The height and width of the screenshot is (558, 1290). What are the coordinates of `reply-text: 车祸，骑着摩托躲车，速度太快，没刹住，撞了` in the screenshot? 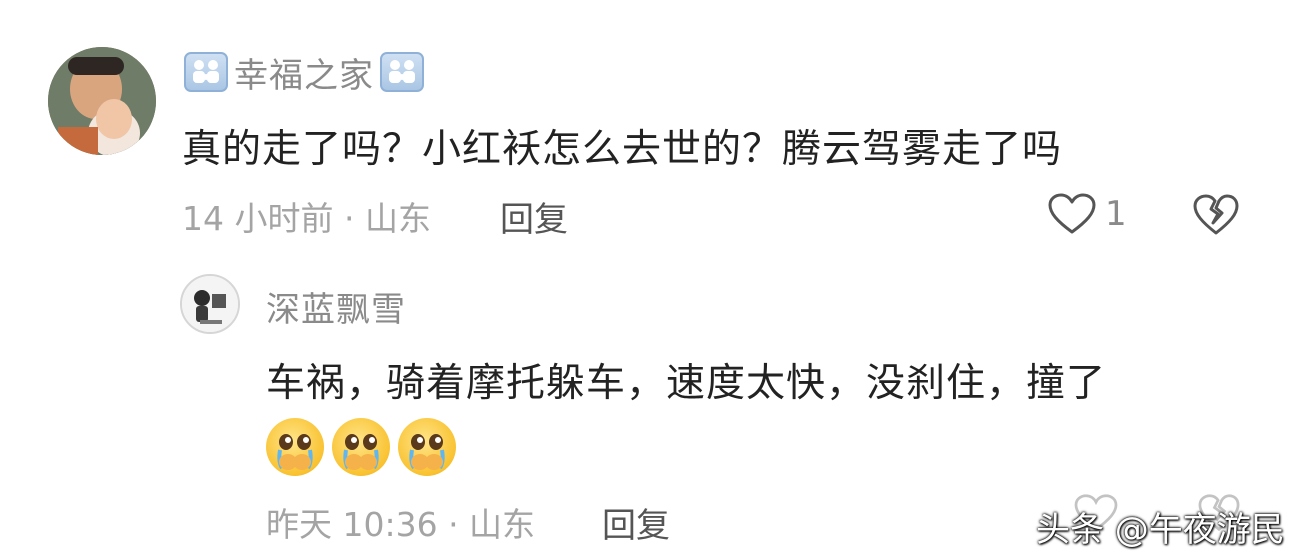 It's located at (686, 383).